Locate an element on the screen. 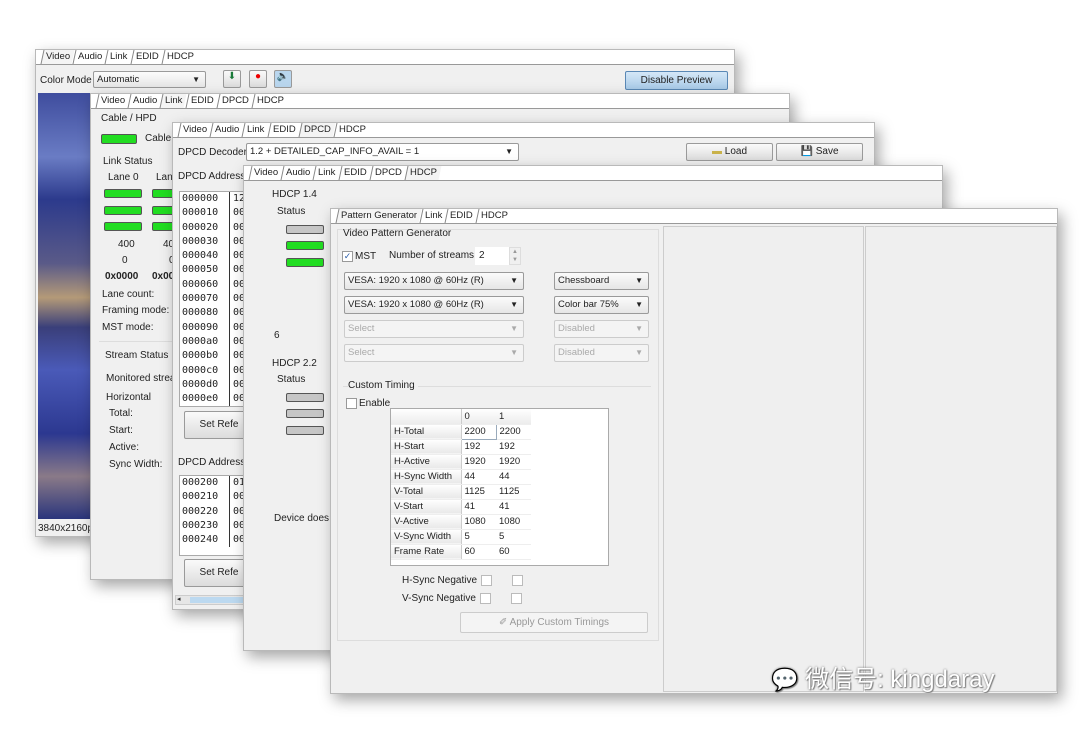  timing-value: VESA: 1920 x 1080 @ 60Hz (R) is located at coordinates (416, 304).